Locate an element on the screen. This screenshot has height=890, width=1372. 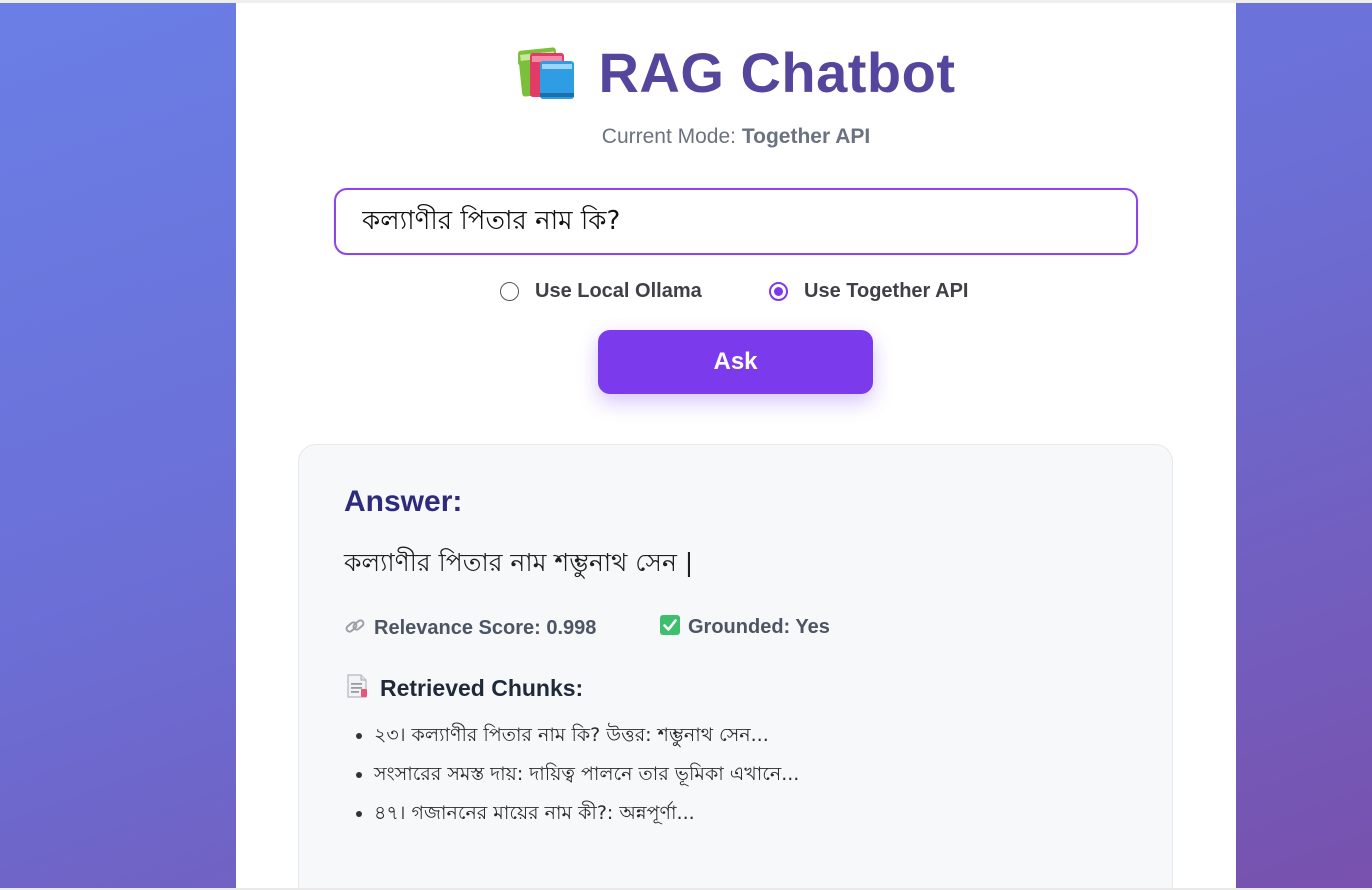
chunks-heading-text: Retrieved Chunks: is located at coordinates (482, 688).